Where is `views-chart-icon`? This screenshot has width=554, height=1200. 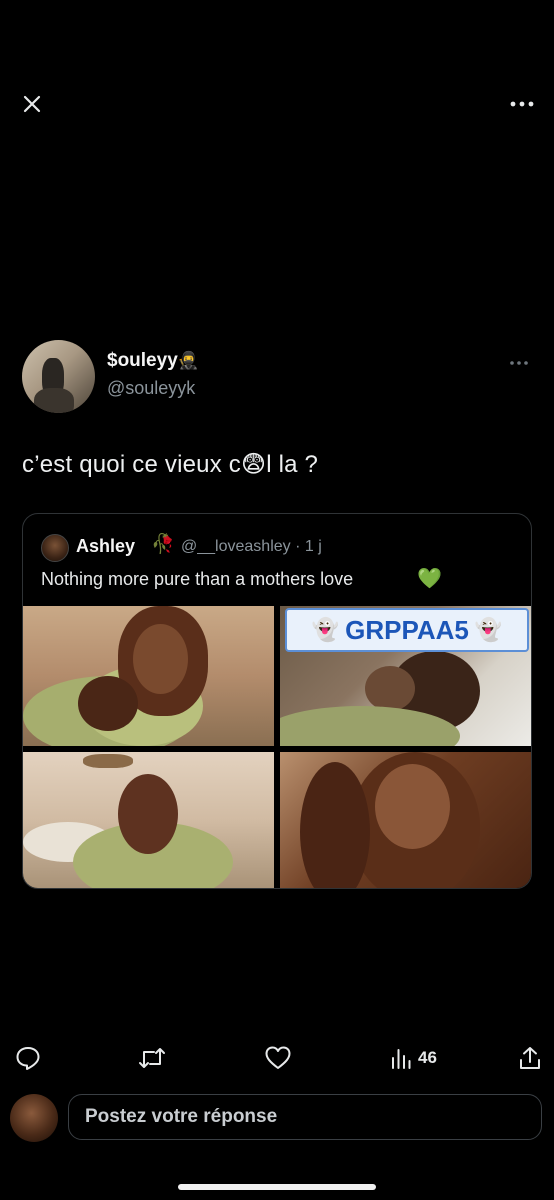 views-chart-icon is located at coordinates (401, 1059).